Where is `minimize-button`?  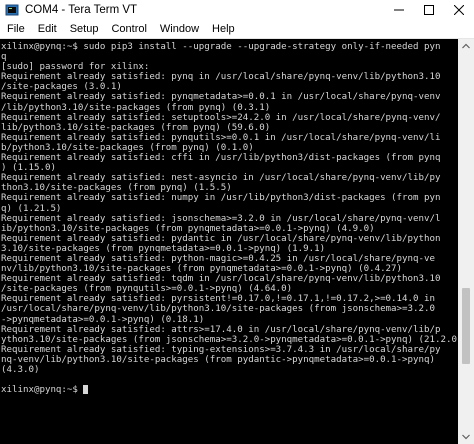 minimize-button is located at coordinates (399, 10).